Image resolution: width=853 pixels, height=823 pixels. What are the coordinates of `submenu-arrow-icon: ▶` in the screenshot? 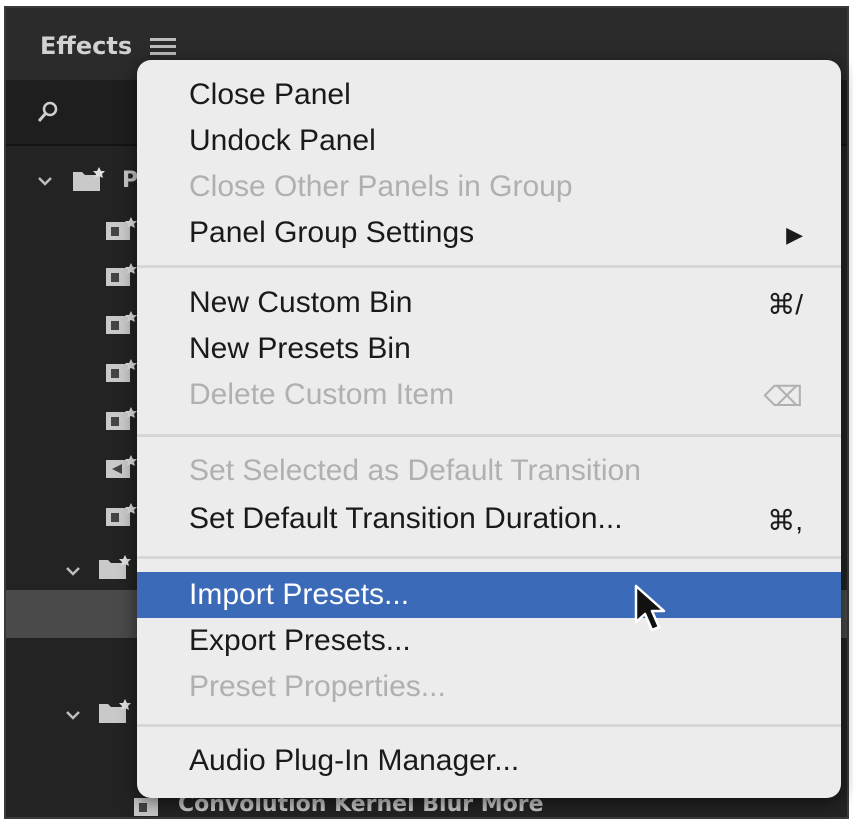 It's located at (794, 234).